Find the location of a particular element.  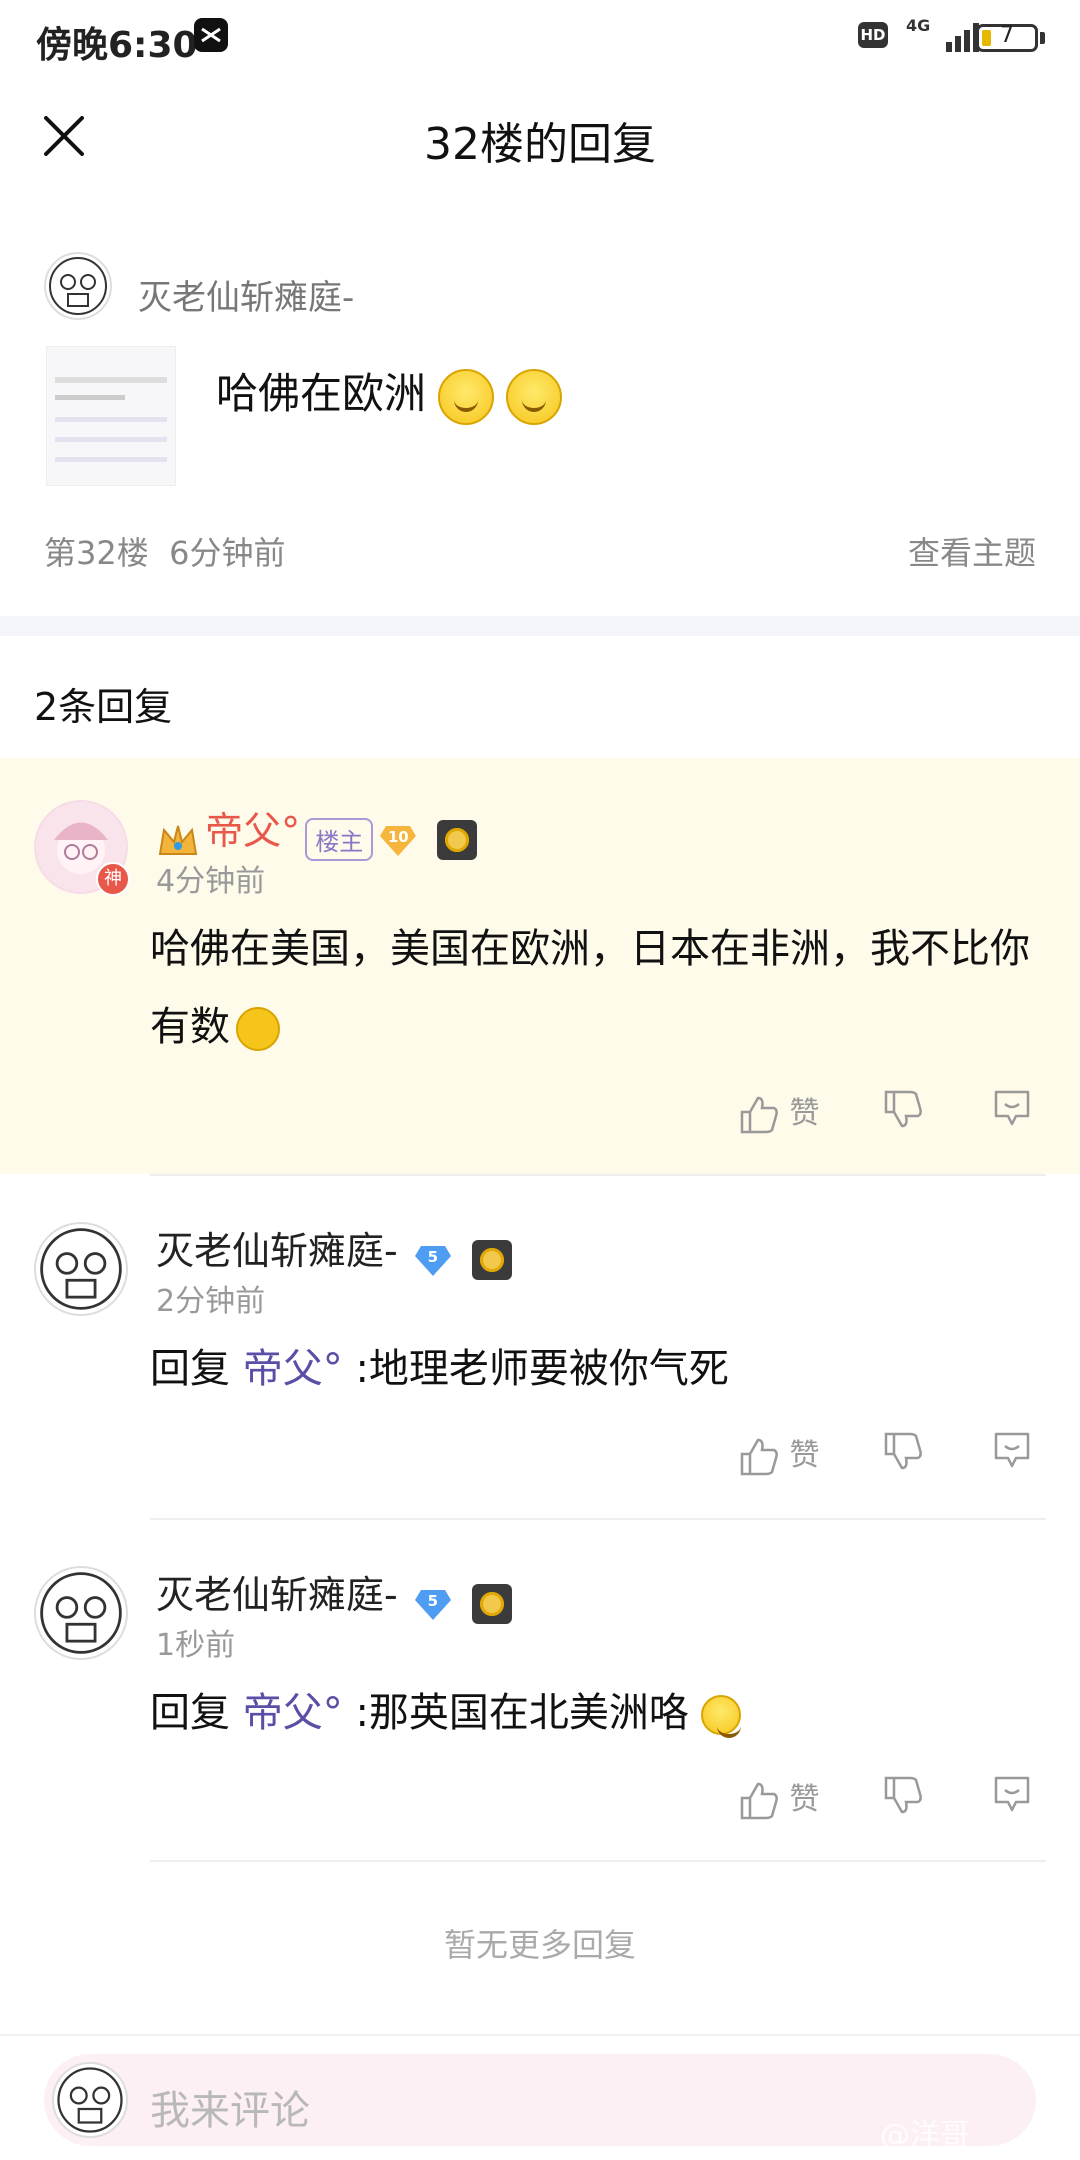

battery-icon: 7 is located at coordinates (1007, 37).